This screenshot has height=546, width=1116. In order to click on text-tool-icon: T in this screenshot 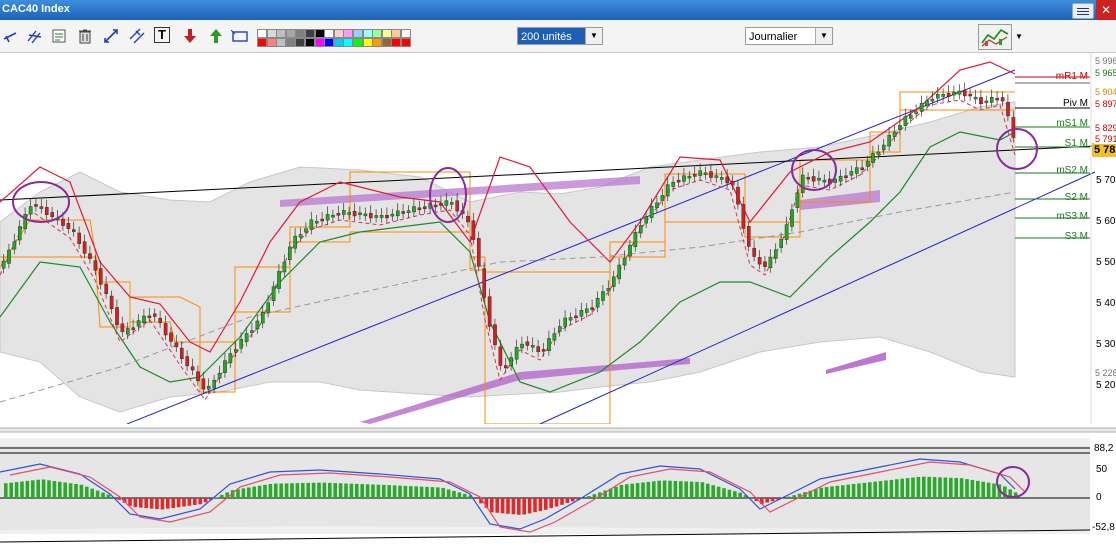, I will do `click(162, 35)`.